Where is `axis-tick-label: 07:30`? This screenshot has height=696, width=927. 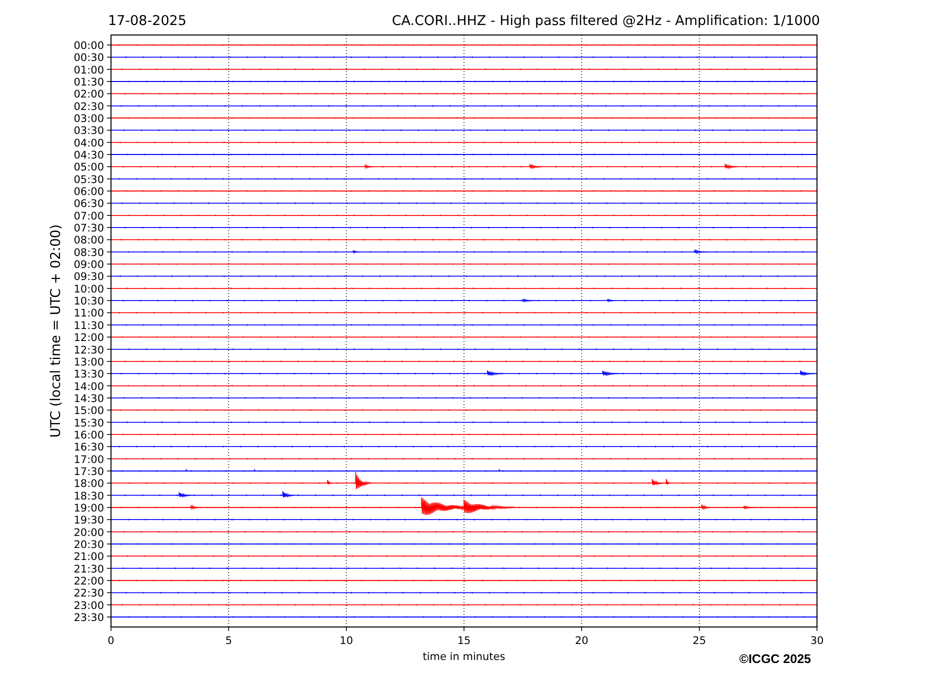
axis-tick-label: 07:30 is located at coordinates (89, 228).